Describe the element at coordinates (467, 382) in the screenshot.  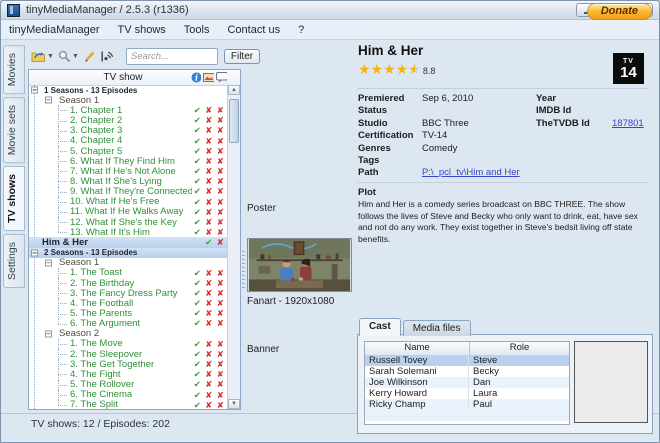
I see `cast-row: Joe Wilkinson Dan` at that location.